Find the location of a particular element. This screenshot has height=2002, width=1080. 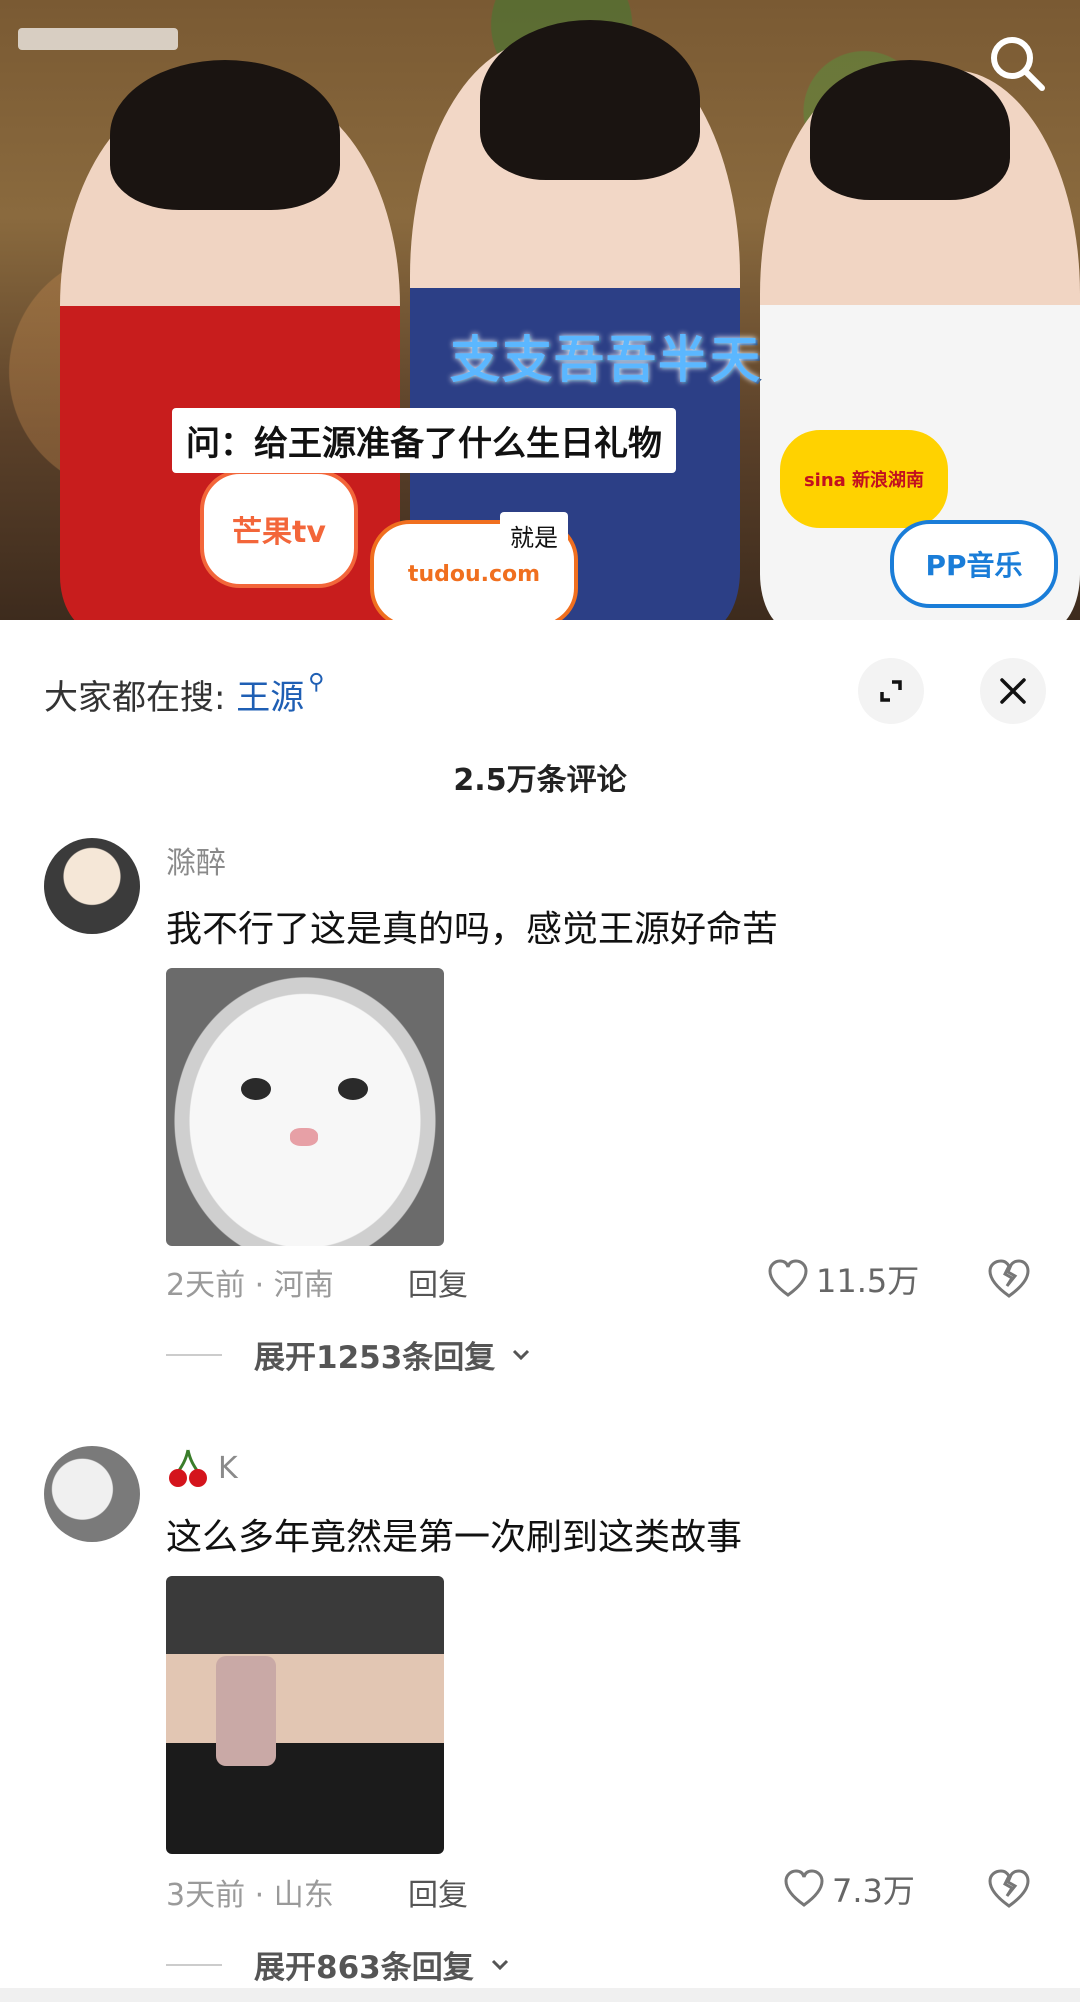

like-button: 11.5万 is located at coordinates (842, 1279).